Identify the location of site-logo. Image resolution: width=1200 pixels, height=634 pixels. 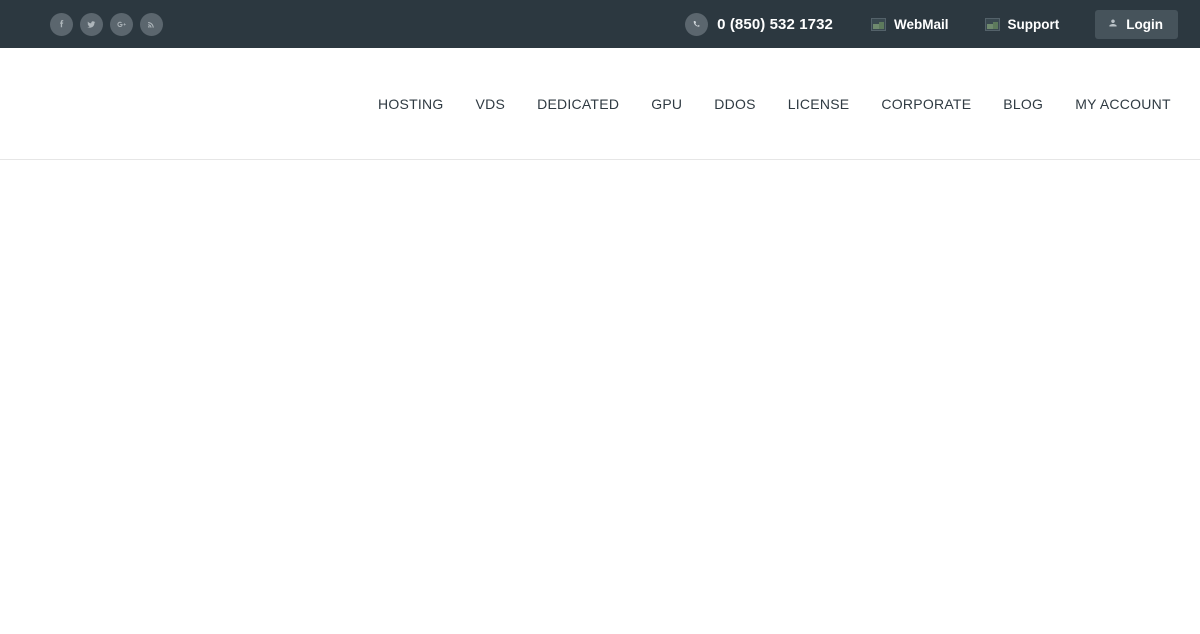
(172, 104).